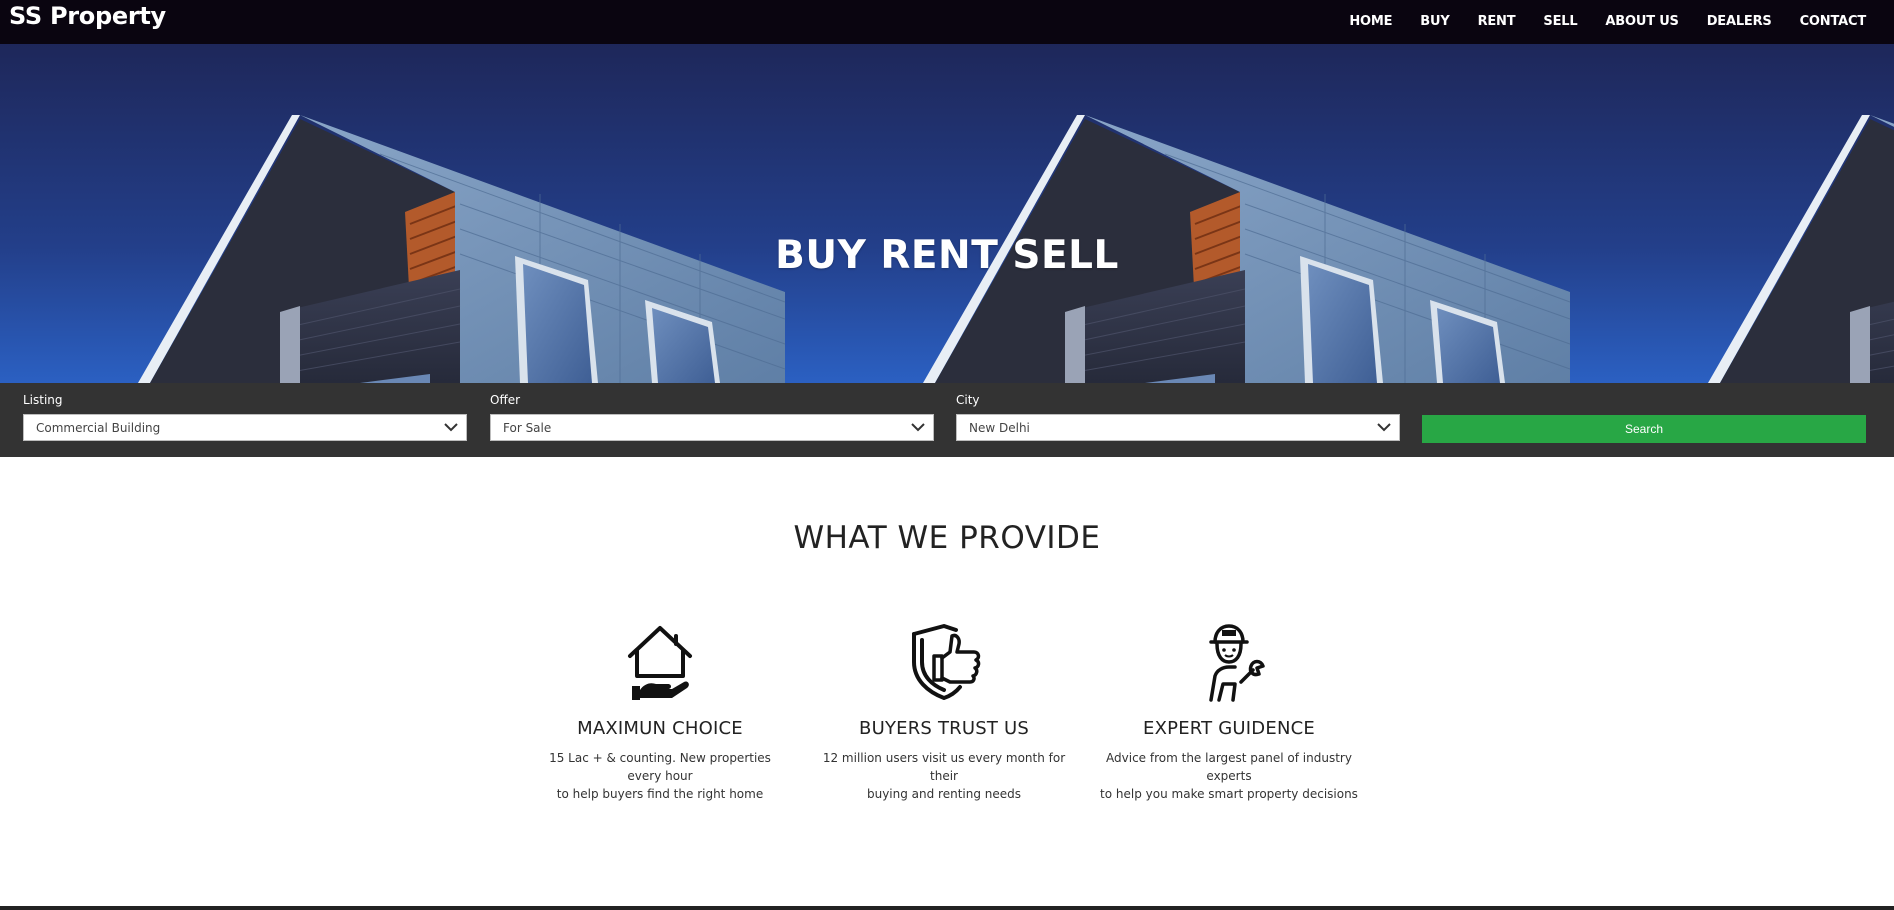  I want to click on city-value: New Delhi, so click(999, 427).